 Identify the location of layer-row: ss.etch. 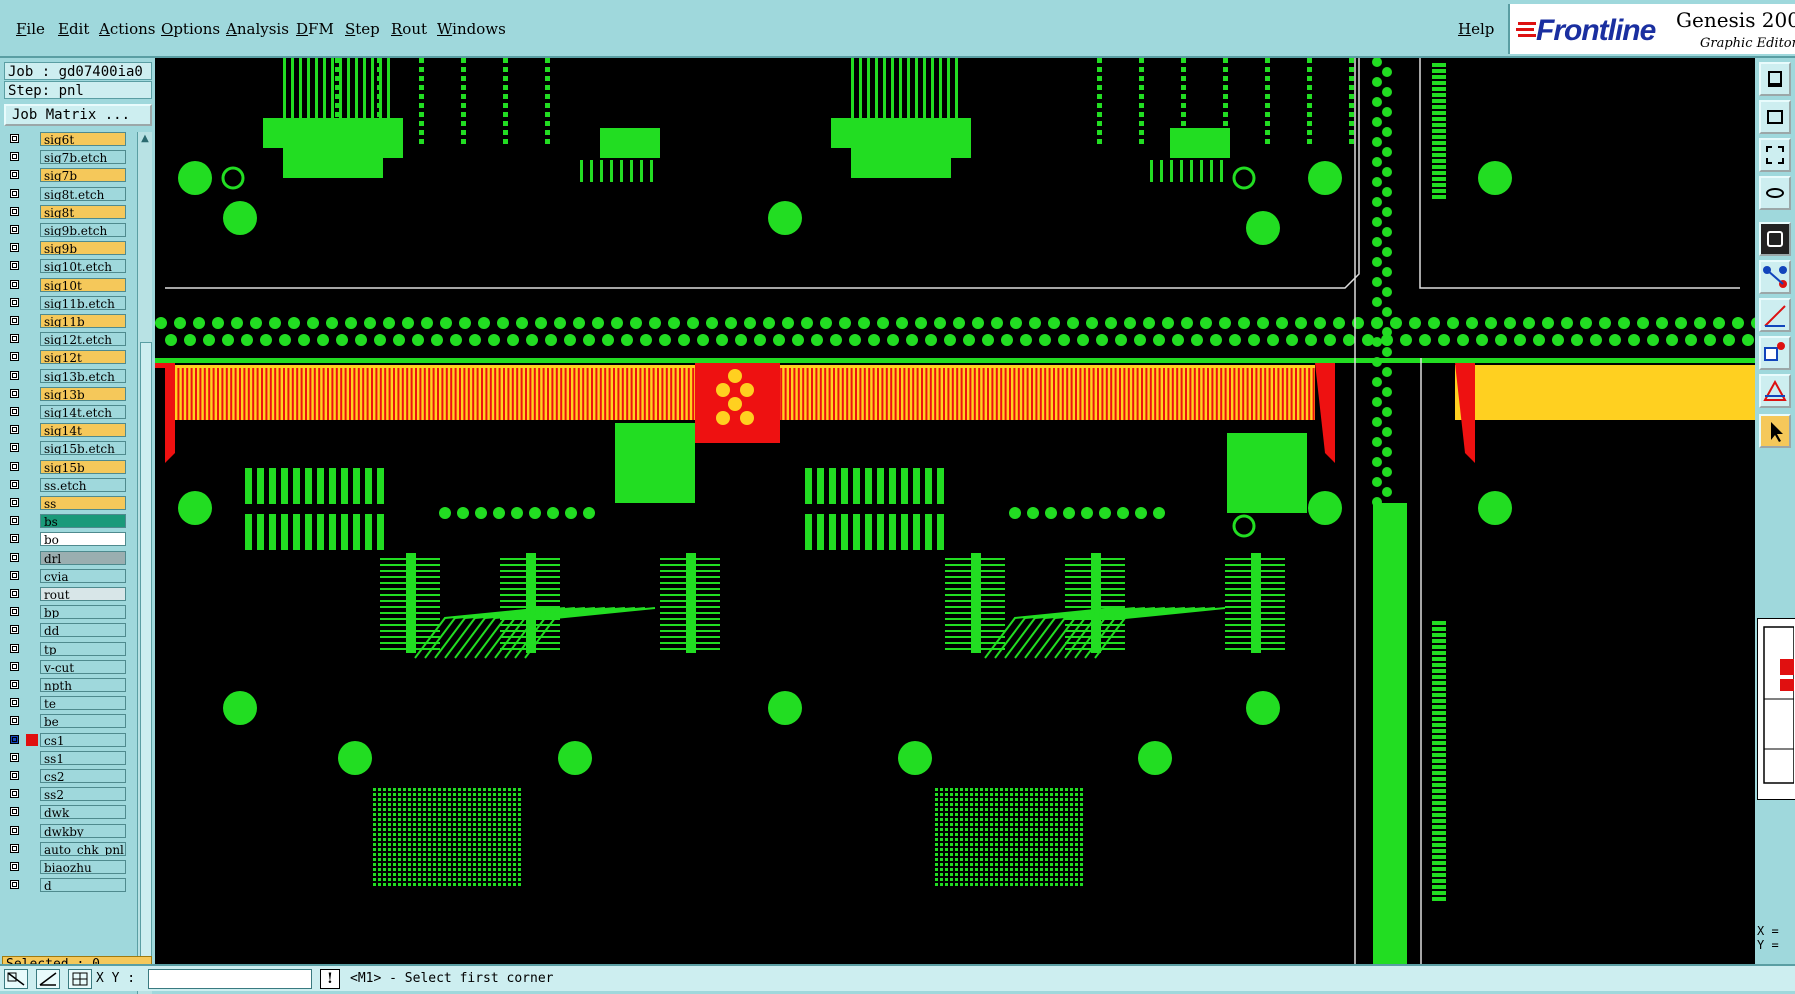
(68, 485).